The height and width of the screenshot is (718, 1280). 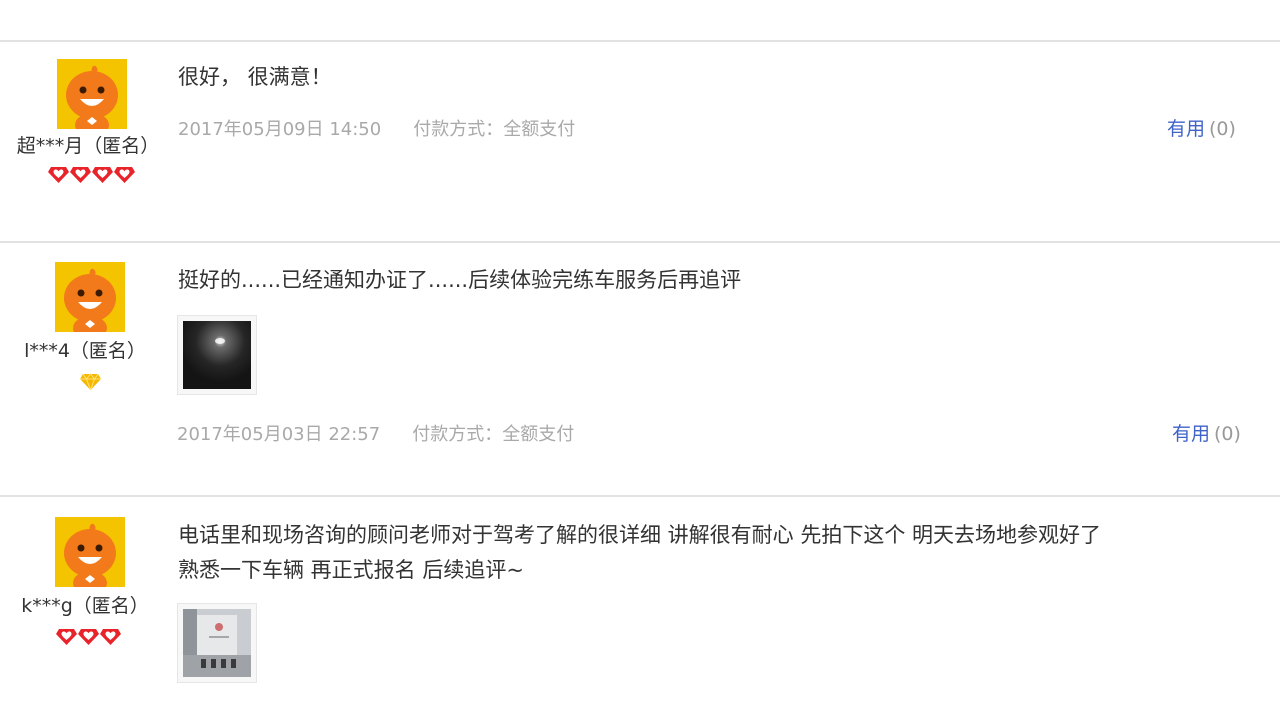 What do you see at coordinates (460, 280) in the screenshot?
I see `review-text: 挺好的......已经通知办证了......后续体验完练车服务后再追评` at bounding box center [460, 280].